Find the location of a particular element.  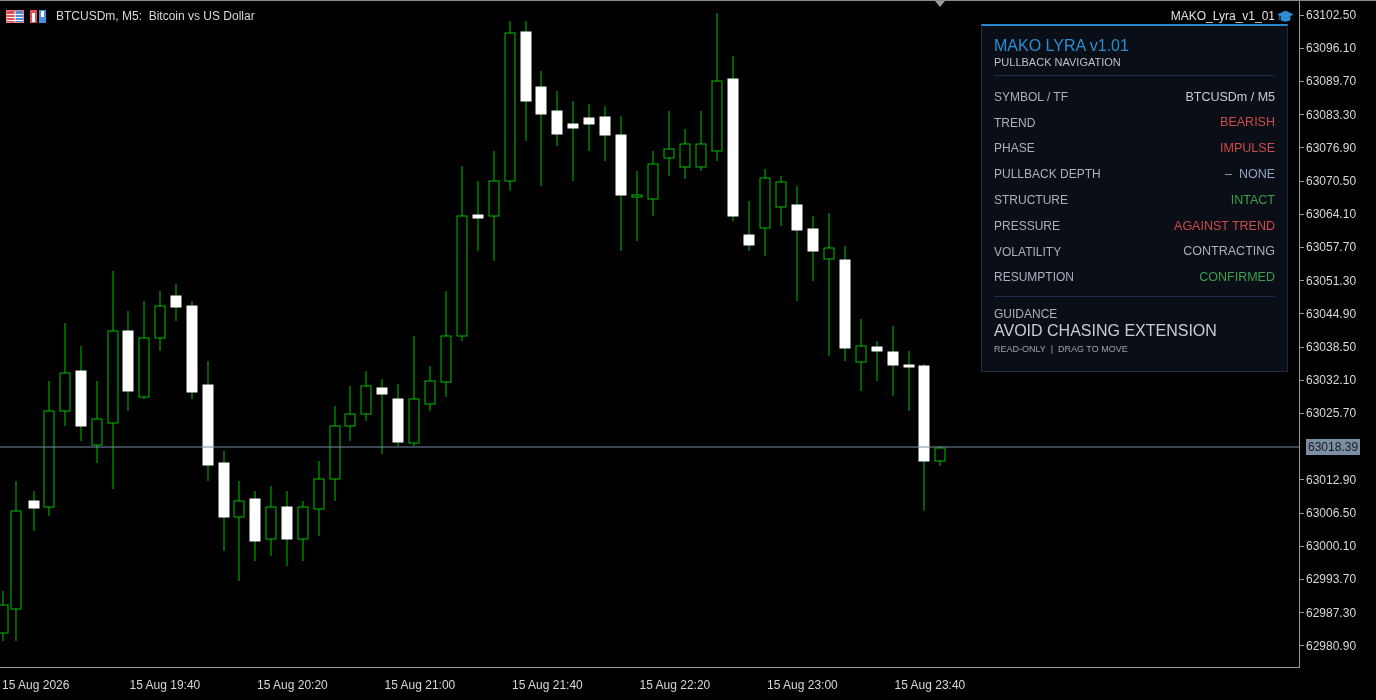

price-label: 63051.30 is located at coordinates (1331, 281).